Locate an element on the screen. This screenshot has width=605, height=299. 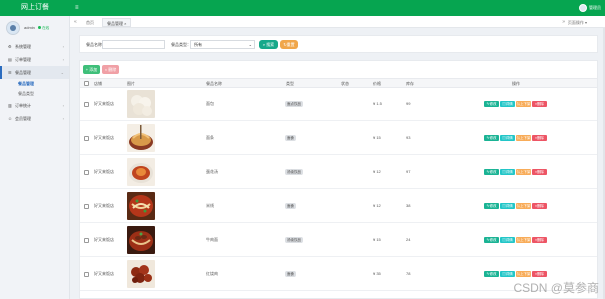
cart-icon: ▤ is located at coordinates (10, 59).